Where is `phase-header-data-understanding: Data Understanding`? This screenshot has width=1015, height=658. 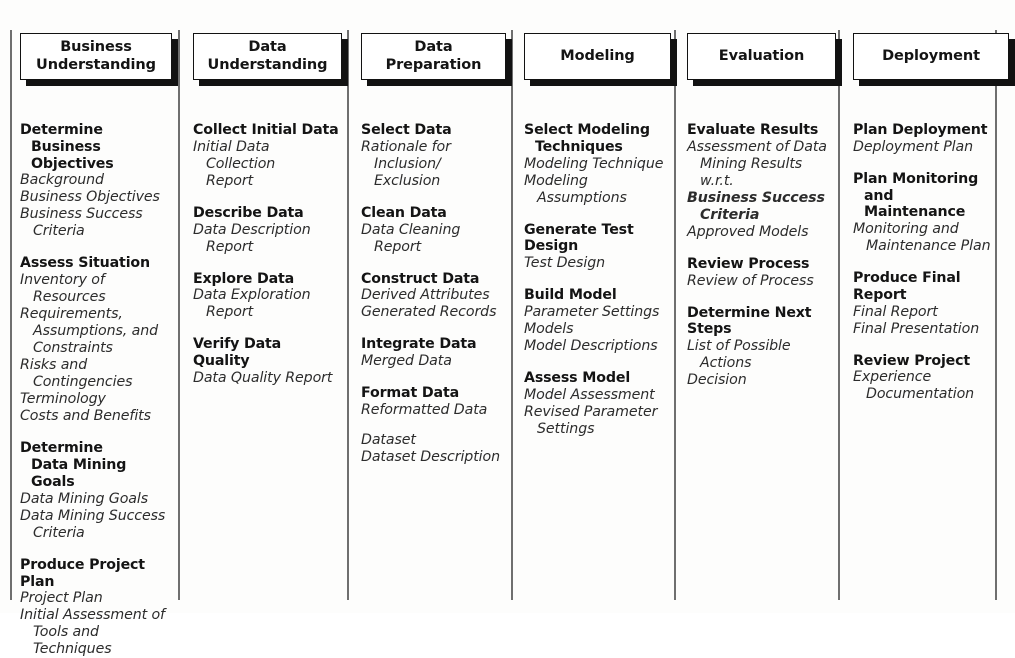 phase-header-data-understanding: Data Understanding is located at coordinates (270, 59).